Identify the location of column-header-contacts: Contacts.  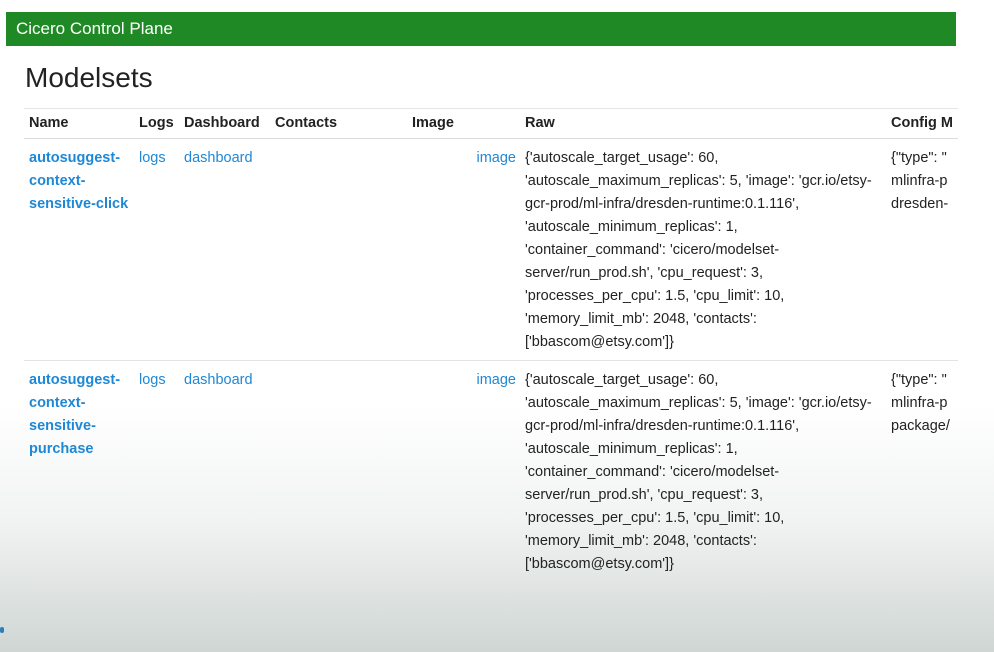
(338, 123).